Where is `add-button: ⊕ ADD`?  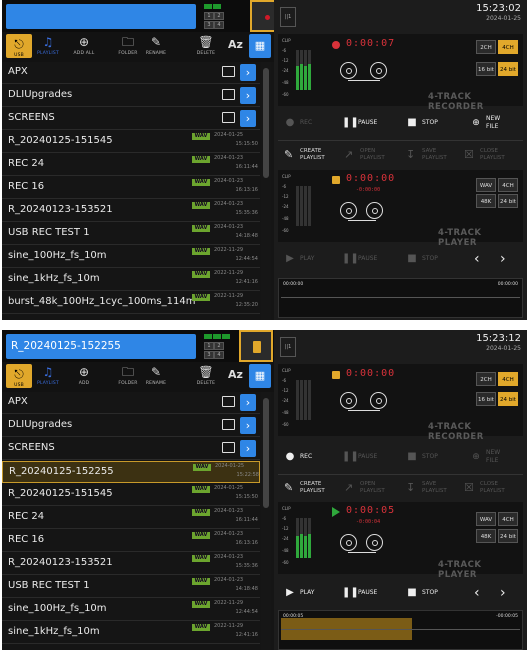 add-button: ⊕ ADD is located at coordinates (84, 377).